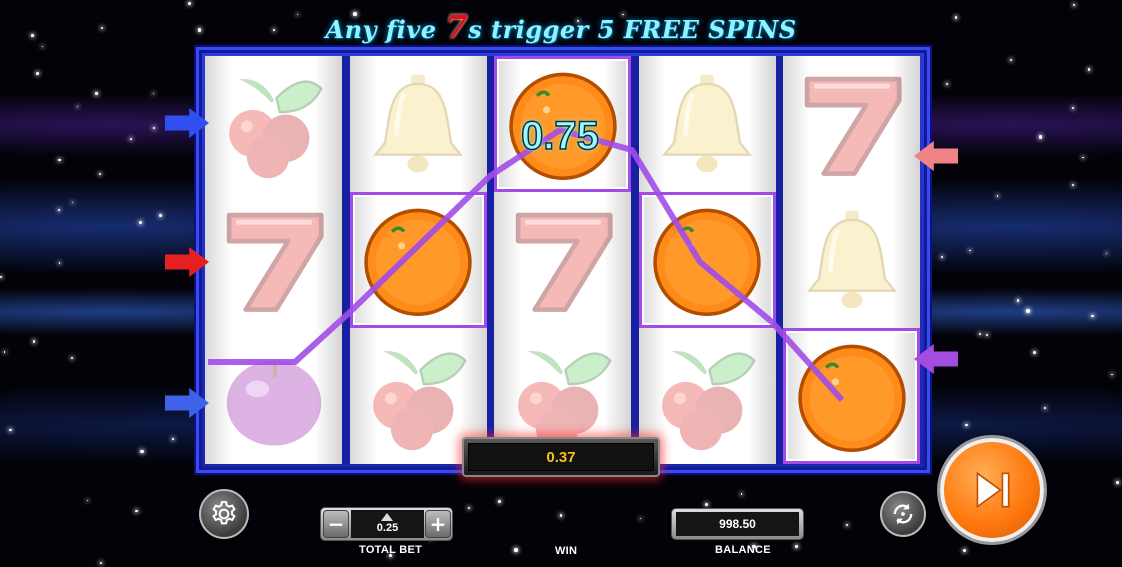  What do you see at coordinates (391, 550) in the screenshot?
I see `total-bet-label: TOTAL BET` at bounding box center [391, 550].